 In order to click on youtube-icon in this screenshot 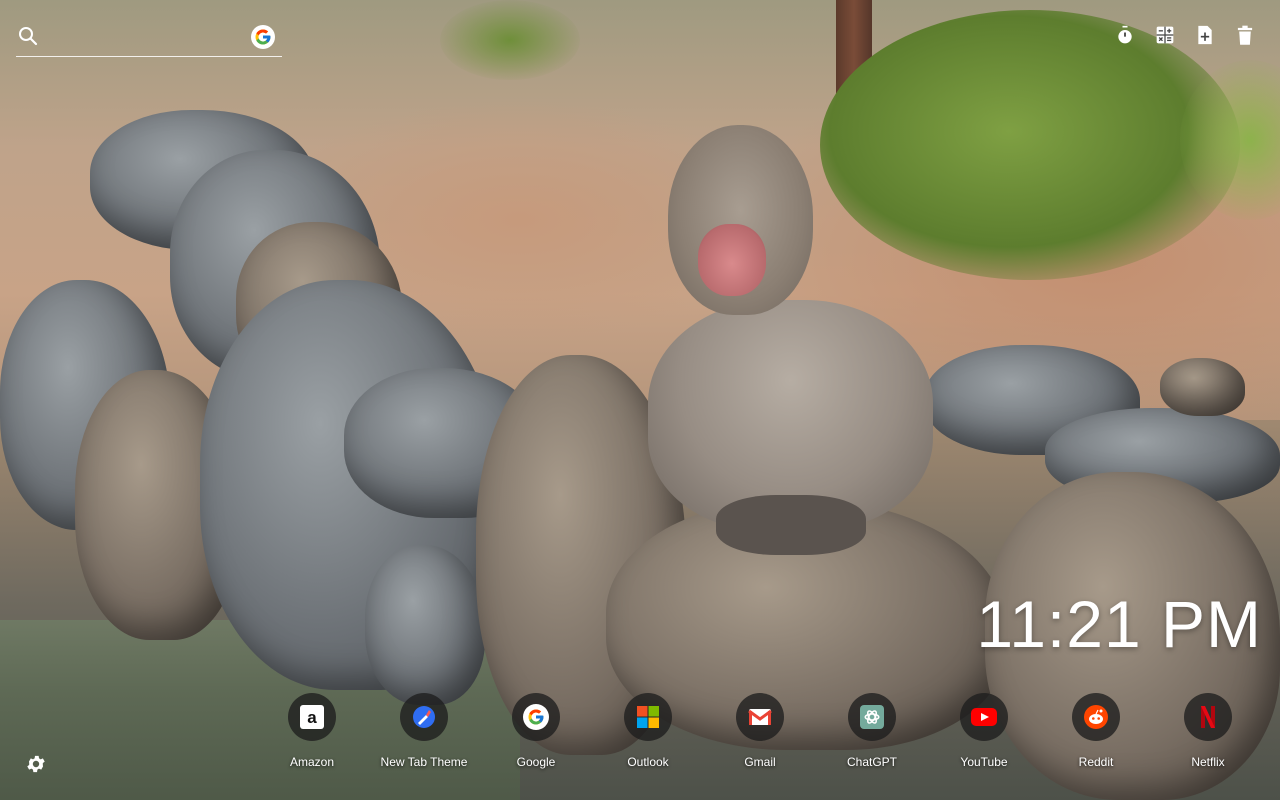, I will do `click(984, 717)`.